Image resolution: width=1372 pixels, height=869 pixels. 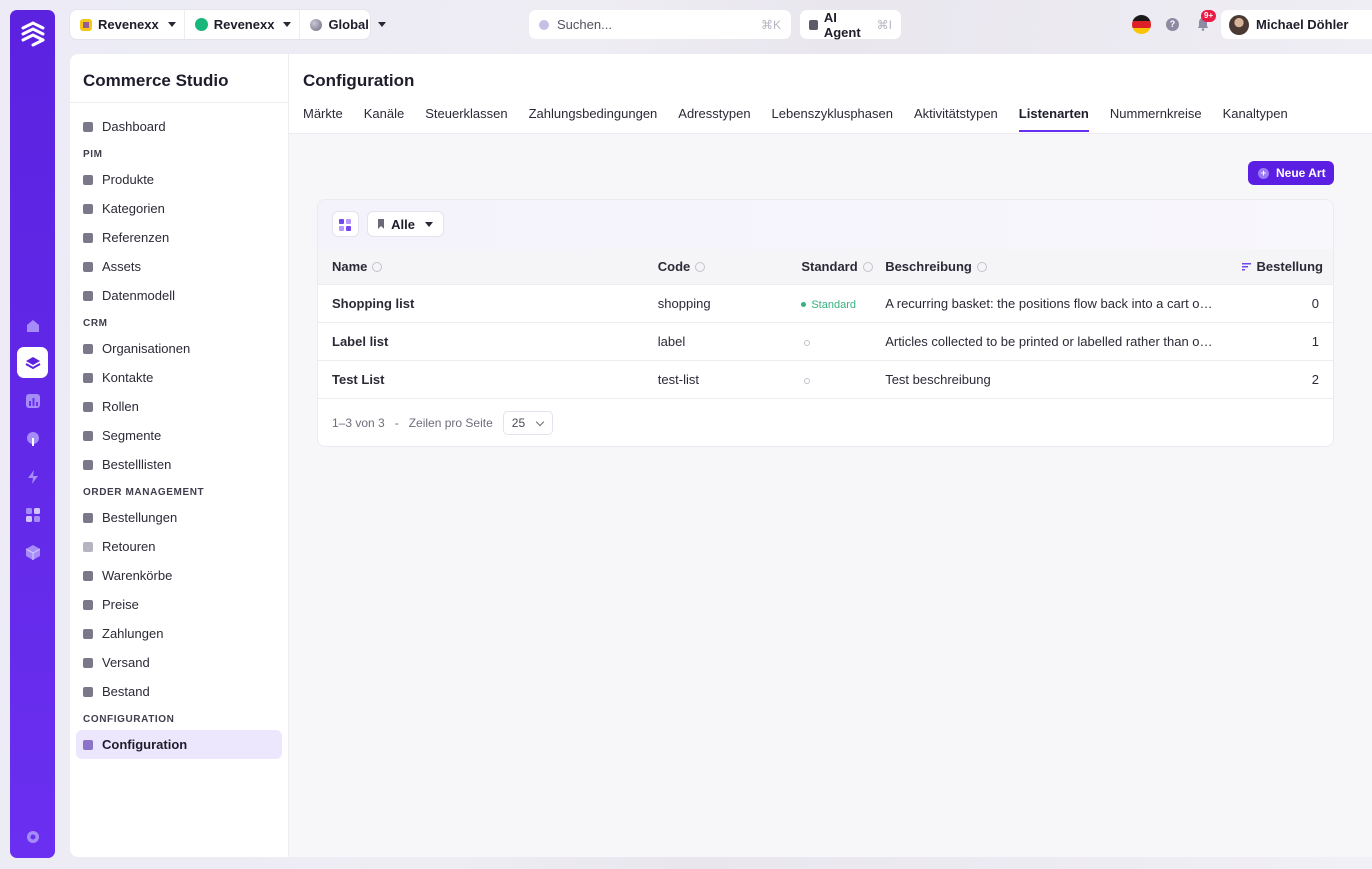 I want to click on sidebar-item-label: Datenmodell, so click(x=138, y=295).